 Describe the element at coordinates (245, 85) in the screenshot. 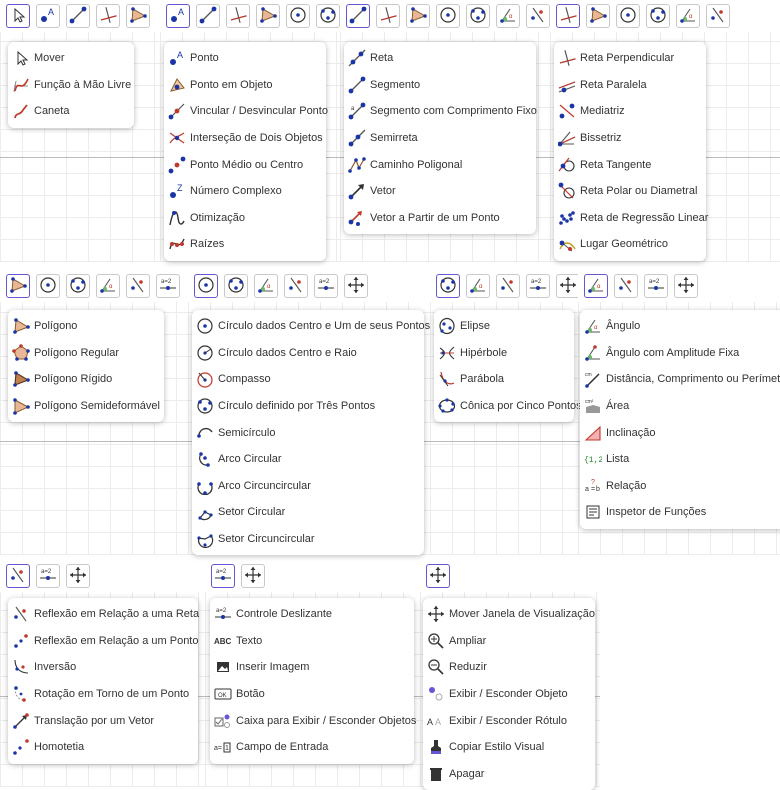

I see `menu-item-point-on-object: Ponto em Objeto` at that location.